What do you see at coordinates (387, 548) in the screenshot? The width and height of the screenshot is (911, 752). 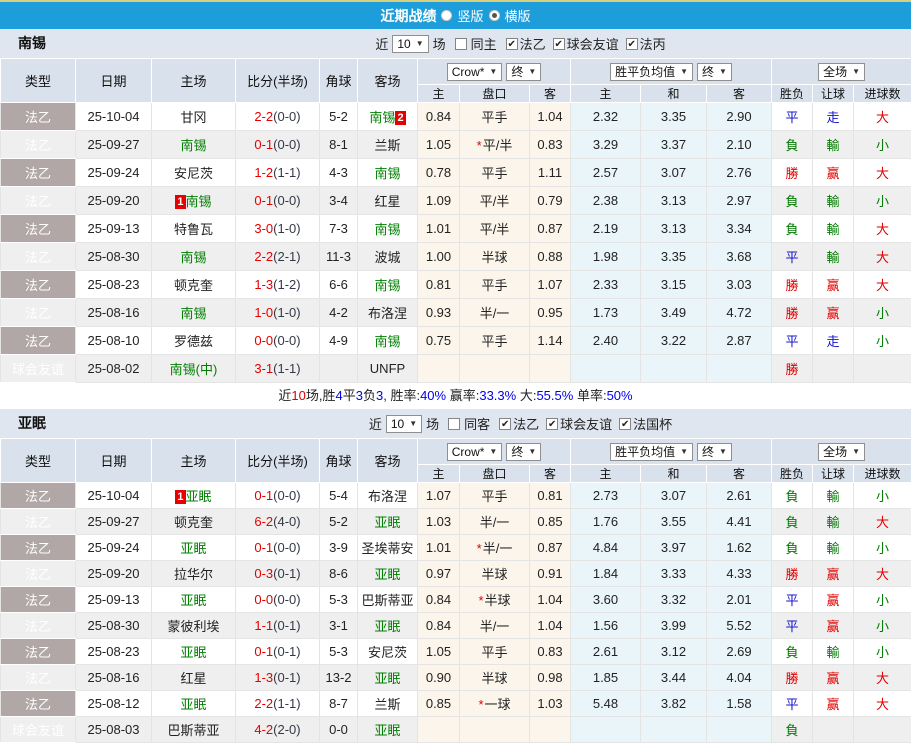 I see `team-name: 圣埃蒂安` at bounding box center [387, 548].